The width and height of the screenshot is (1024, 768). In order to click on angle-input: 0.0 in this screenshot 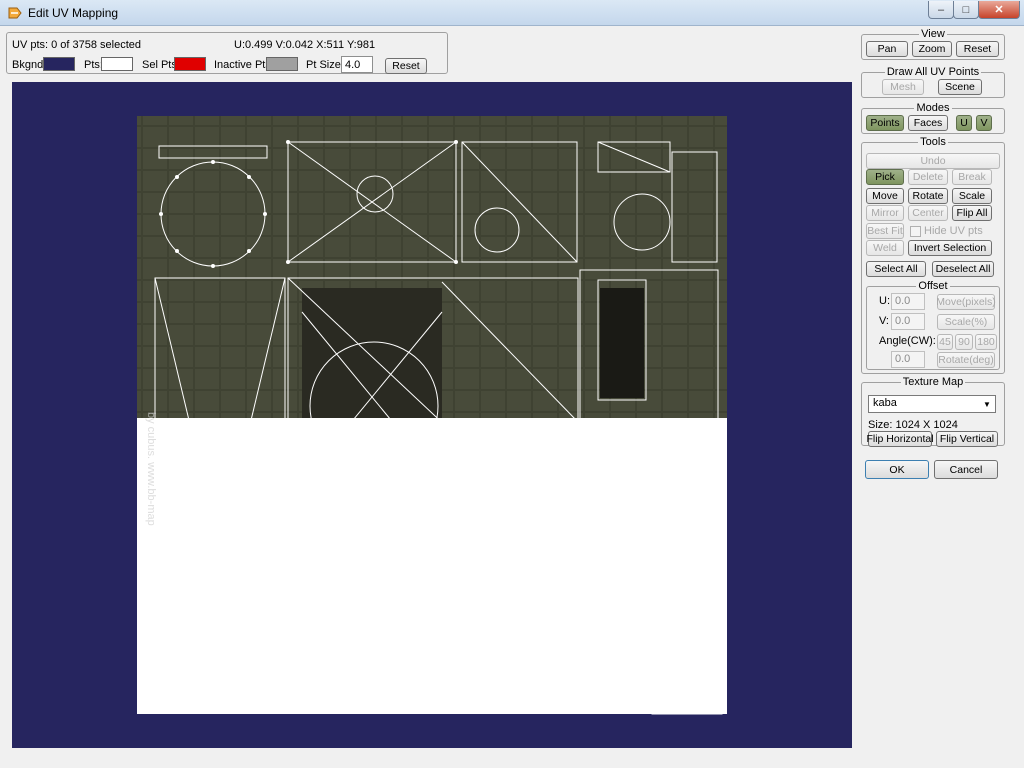, I will do `click(908, 359)`.